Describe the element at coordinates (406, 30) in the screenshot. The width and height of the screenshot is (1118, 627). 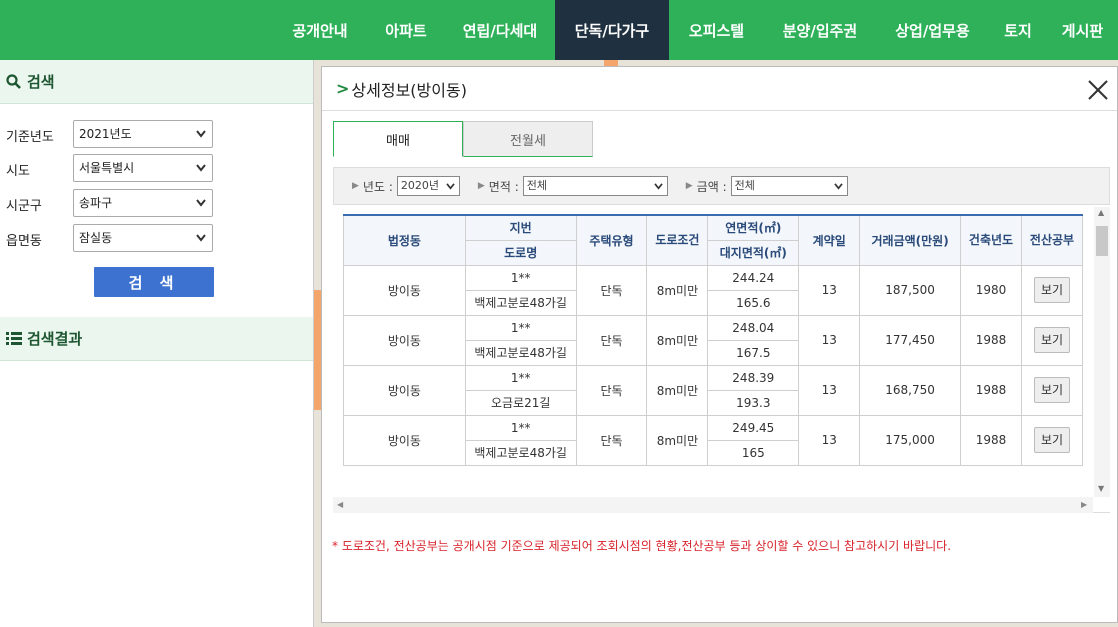
I see `nav-item-apartment: 아파트` at that location.